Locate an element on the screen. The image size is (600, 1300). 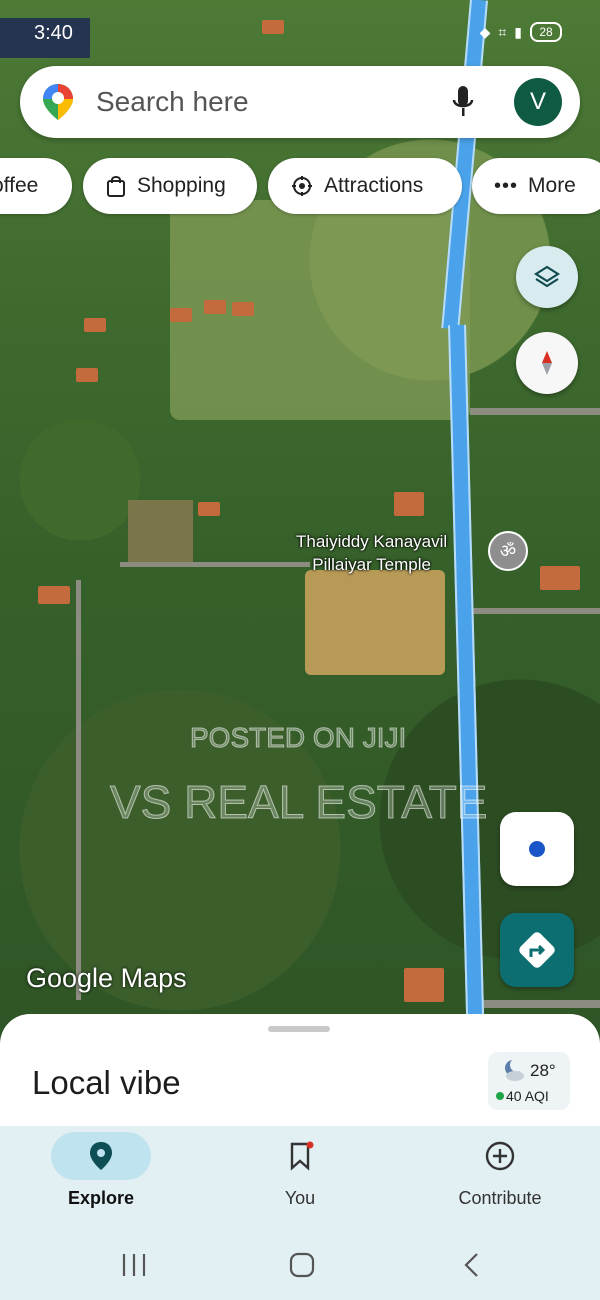
map-pond is located at coordinates (375, 622).